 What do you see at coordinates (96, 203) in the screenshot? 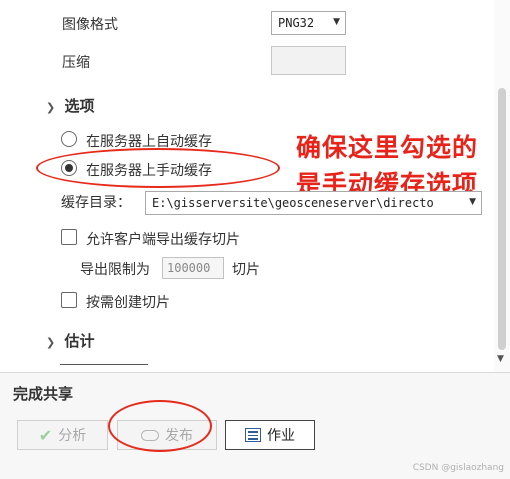
I see `cache-dir-label: 缓存目录：` at bounding box center [96, 203].